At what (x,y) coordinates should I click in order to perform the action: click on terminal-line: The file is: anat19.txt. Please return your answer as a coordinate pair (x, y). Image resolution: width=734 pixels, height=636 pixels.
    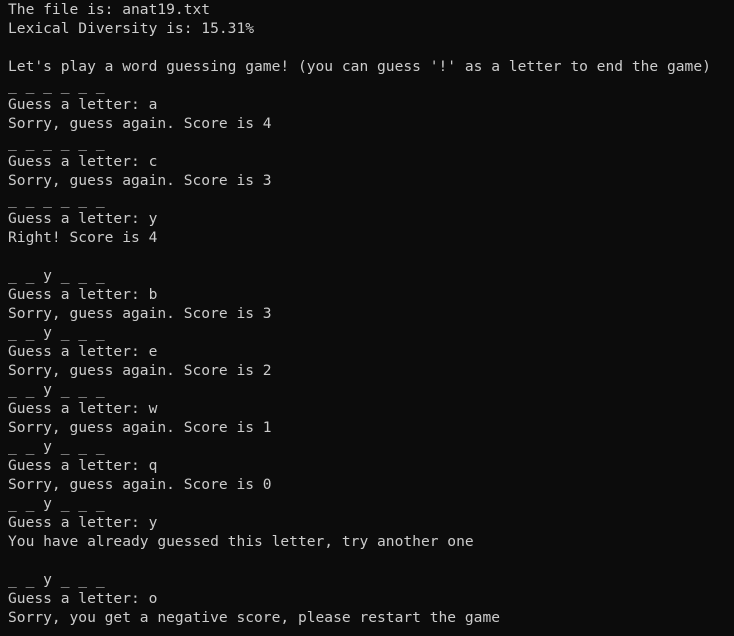
    Looking at the image, I should click on (109, 9).